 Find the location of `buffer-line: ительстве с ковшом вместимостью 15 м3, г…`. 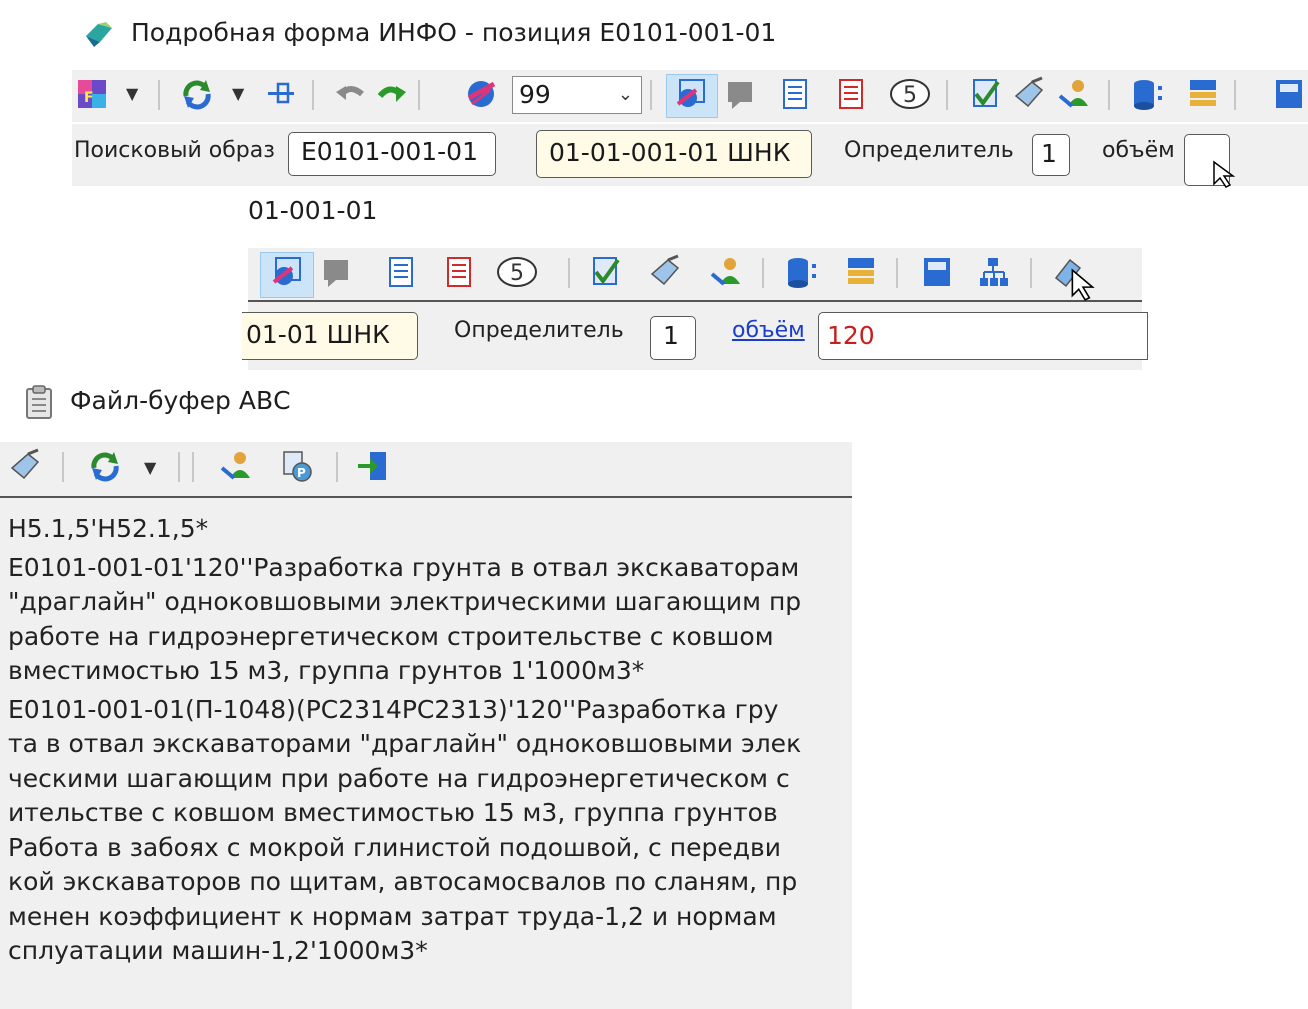

buffer-line: ительстве с ковшом вместимостью 15 м3, г… is located at coordinates (393, 812).